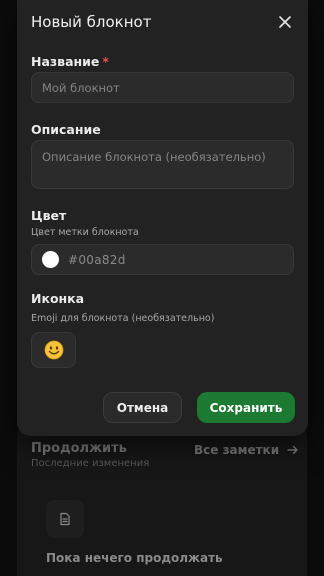 The height and width of the screenshot is (576, 324). I want to click on document-icon, so click(65, 519).